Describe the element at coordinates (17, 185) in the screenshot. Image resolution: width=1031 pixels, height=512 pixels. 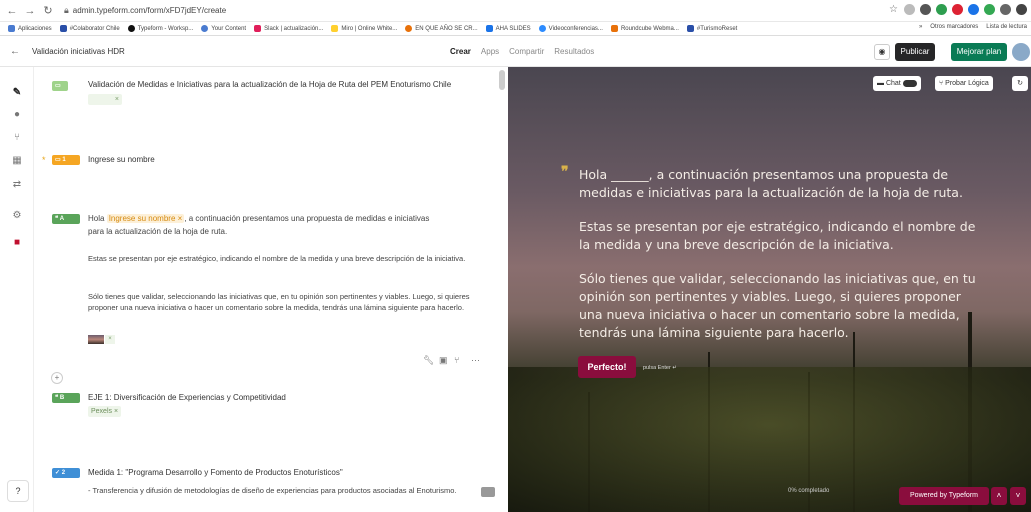
I see `integration-icon: ⇄` at that location.